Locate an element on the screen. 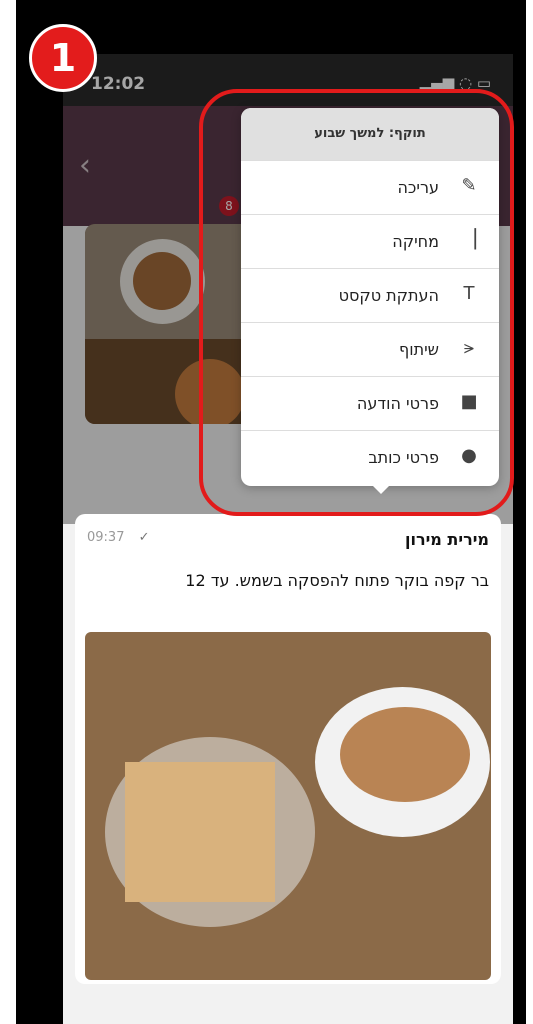  message-text: בר קפה בוקר פתוח להפסקה בשמש. עד 12 is located at coordinates (337, 580).